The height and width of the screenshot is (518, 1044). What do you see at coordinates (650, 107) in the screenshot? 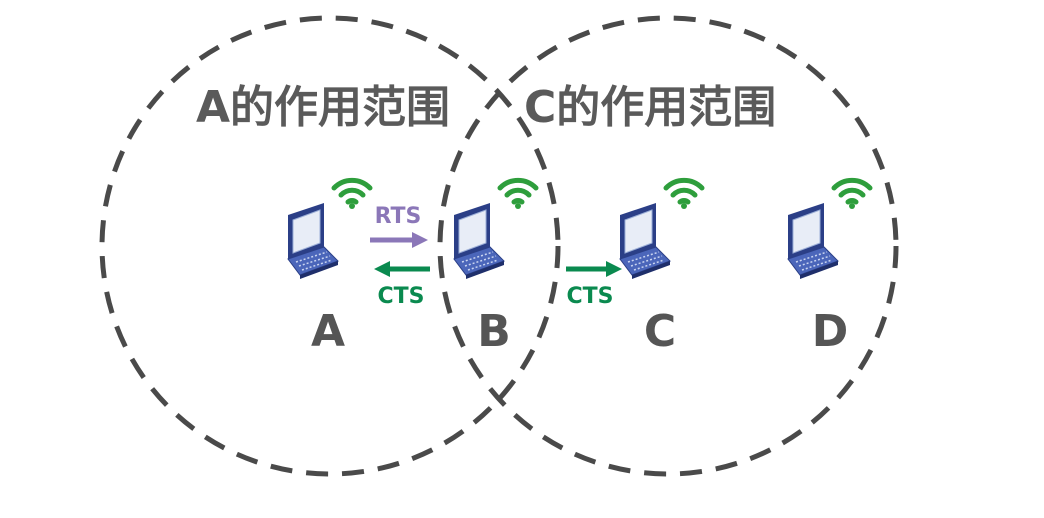
I see `range-title-c: C的作用范围` at bounding box center [650, 107].